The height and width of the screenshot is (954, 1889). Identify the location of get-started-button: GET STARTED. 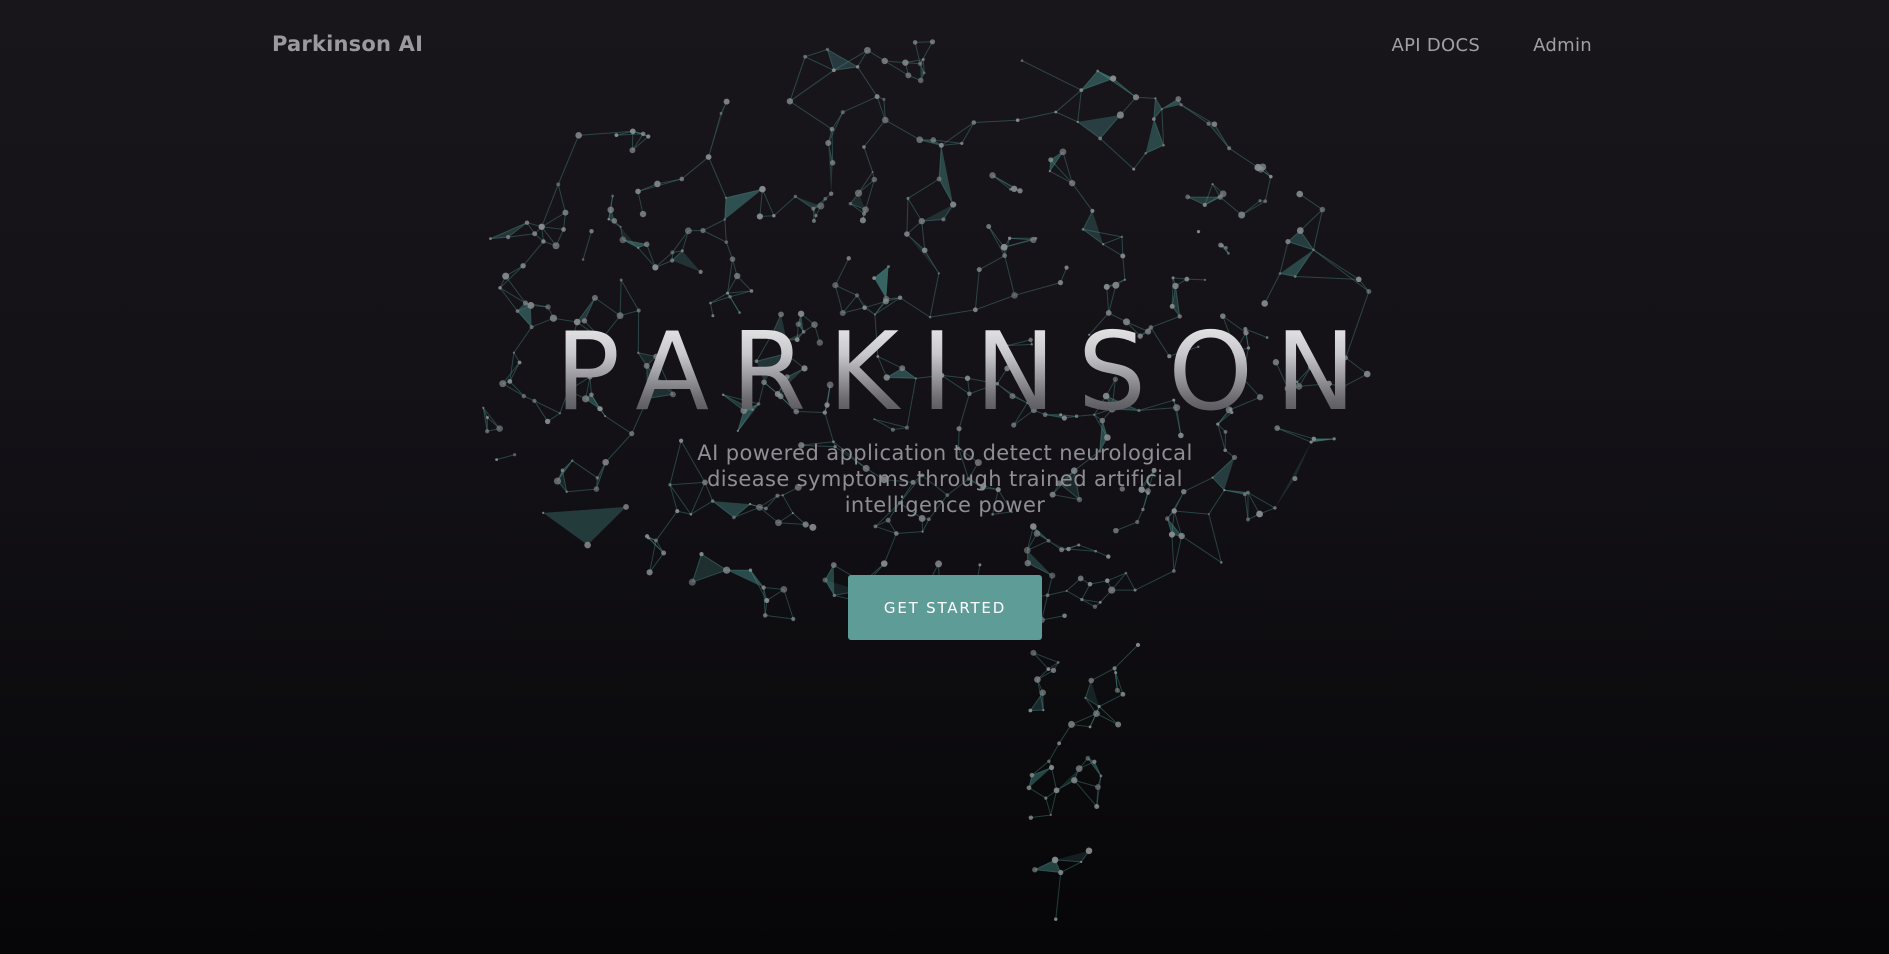
(945, 607).